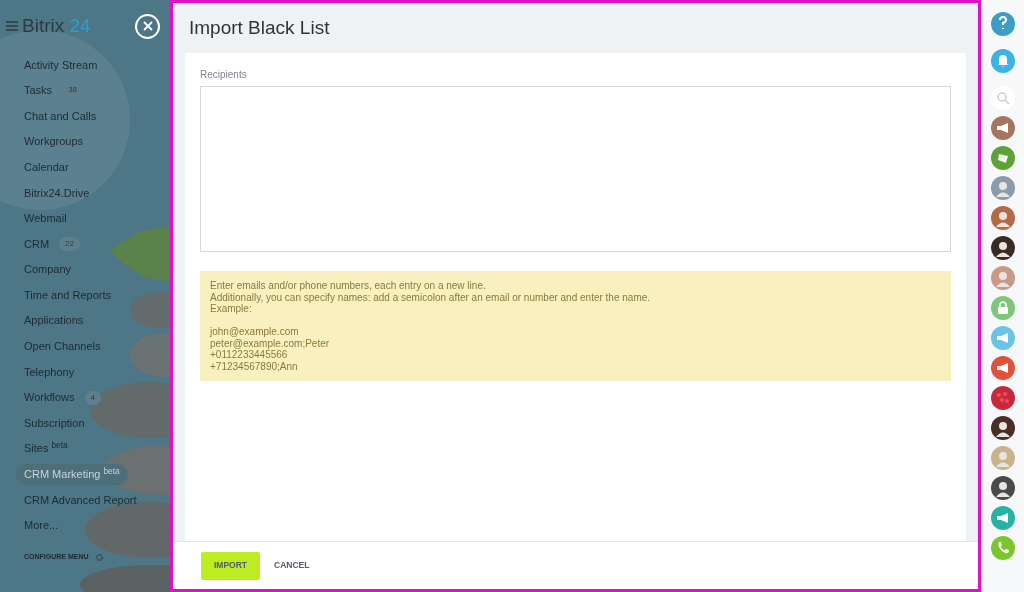 This screenshot has height=592, width=1024. Describe the element at coordinates (259, 27) in the screenshot. I see `panel-title: Import Black List` at that location.